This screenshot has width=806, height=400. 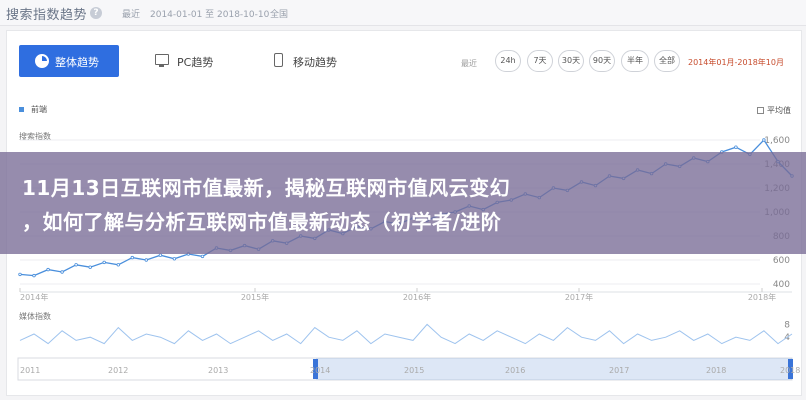 I want to click on timeline-year-label: 2013, so click(x=218, y=370).